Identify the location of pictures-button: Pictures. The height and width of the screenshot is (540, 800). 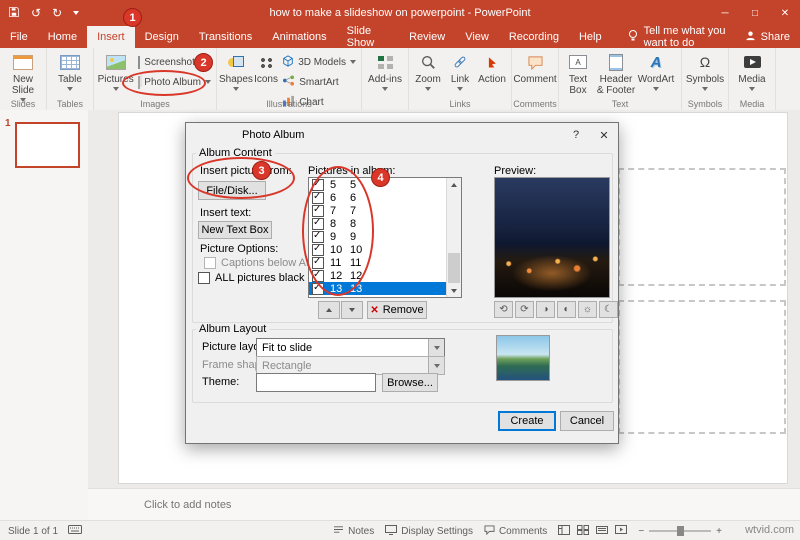
(115, 71).